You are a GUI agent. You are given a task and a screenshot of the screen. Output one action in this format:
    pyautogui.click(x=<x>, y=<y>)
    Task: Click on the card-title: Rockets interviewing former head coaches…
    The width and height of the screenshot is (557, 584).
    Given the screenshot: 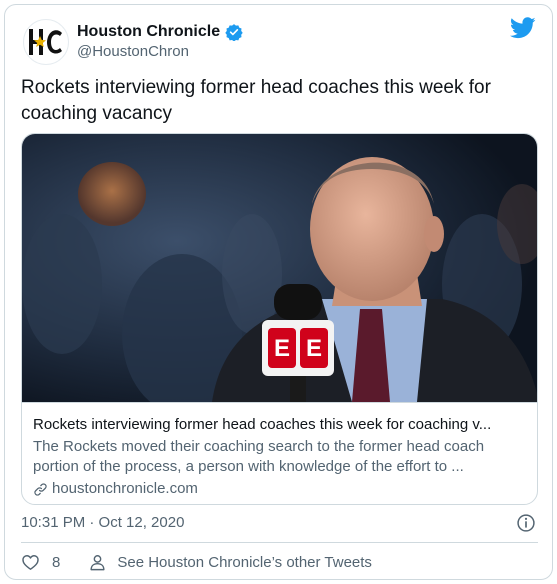 What is the action you would take?
    pyautogui.click(x=280, y=425)
    